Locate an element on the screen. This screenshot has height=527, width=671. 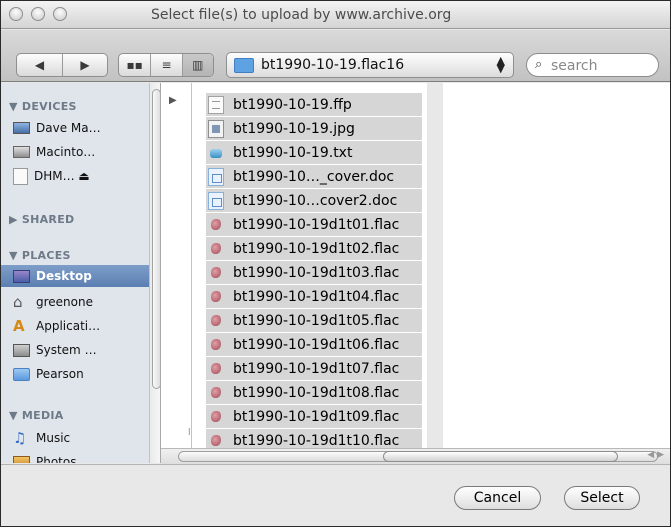
file-row: bt1990-10-19d1t08.flac is located at coordinates (314, 392).